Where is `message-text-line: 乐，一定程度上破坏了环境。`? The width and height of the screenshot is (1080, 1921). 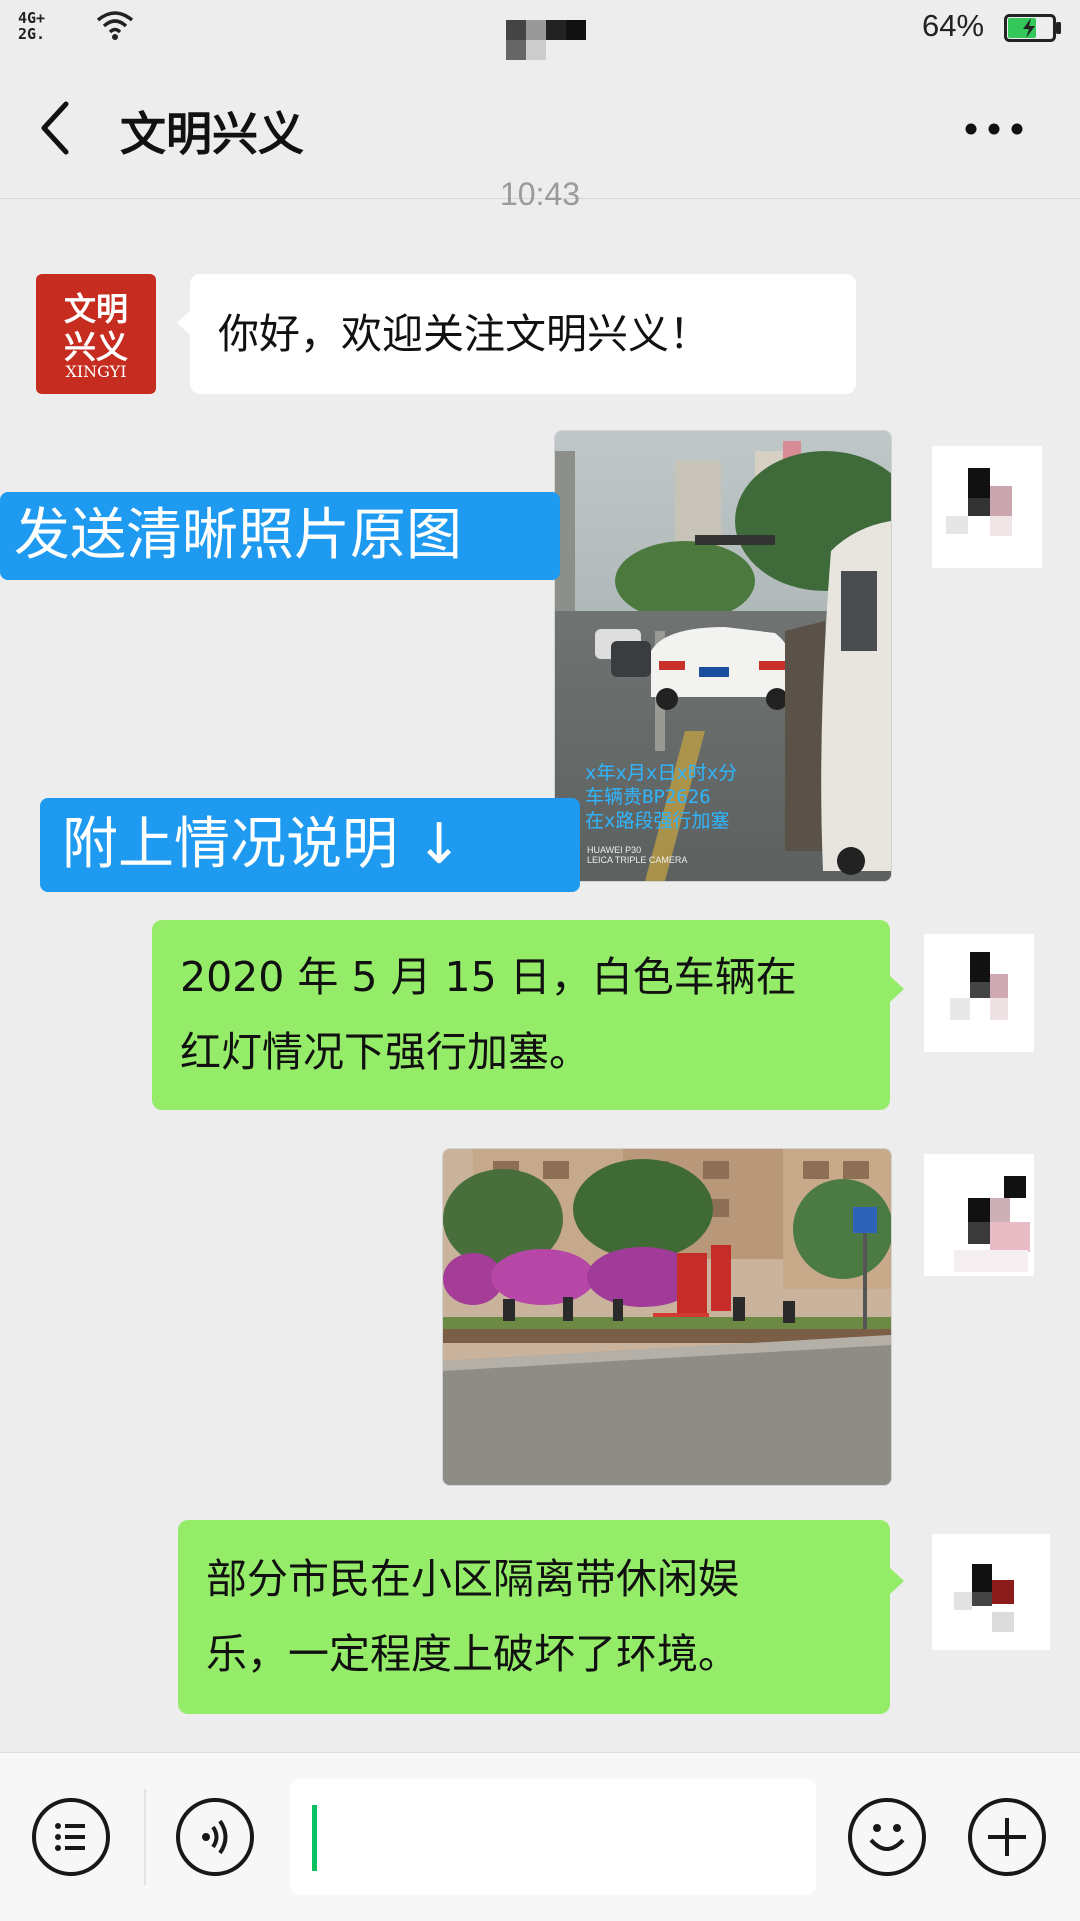 message-text-line: 乐，一定程度上破坏了环境。 is located at coordinates (472, 1654).